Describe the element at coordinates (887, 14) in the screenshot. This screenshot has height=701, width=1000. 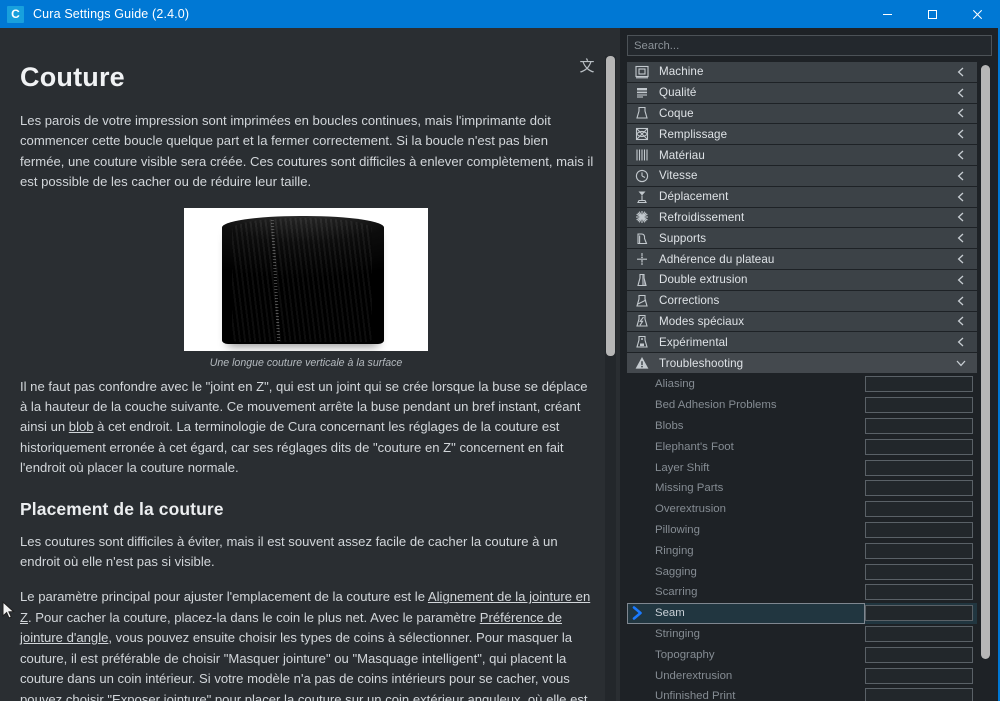
I see `minimize-button` at that location.